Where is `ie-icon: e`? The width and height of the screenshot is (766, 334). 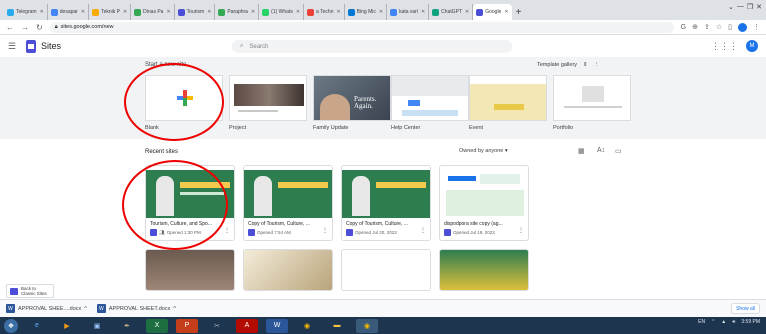
ie-icon: e is located at coordinates (37, 326).